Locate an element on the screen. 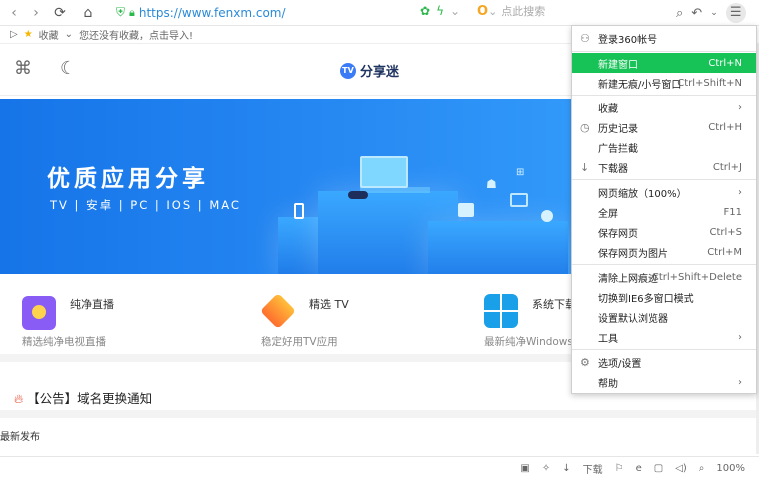 This screenshot has width=759, height=480. menu-item-downloads: ↓ 下载器 Ctrl+J is located at coordinates (664, 167).